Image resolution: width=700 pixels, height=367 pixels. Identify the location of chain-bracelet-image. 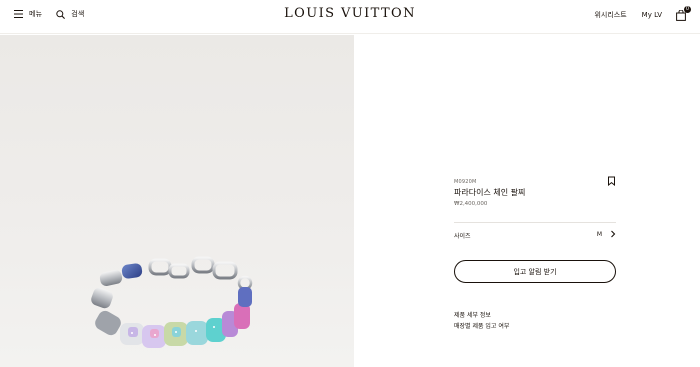
(172, 302).